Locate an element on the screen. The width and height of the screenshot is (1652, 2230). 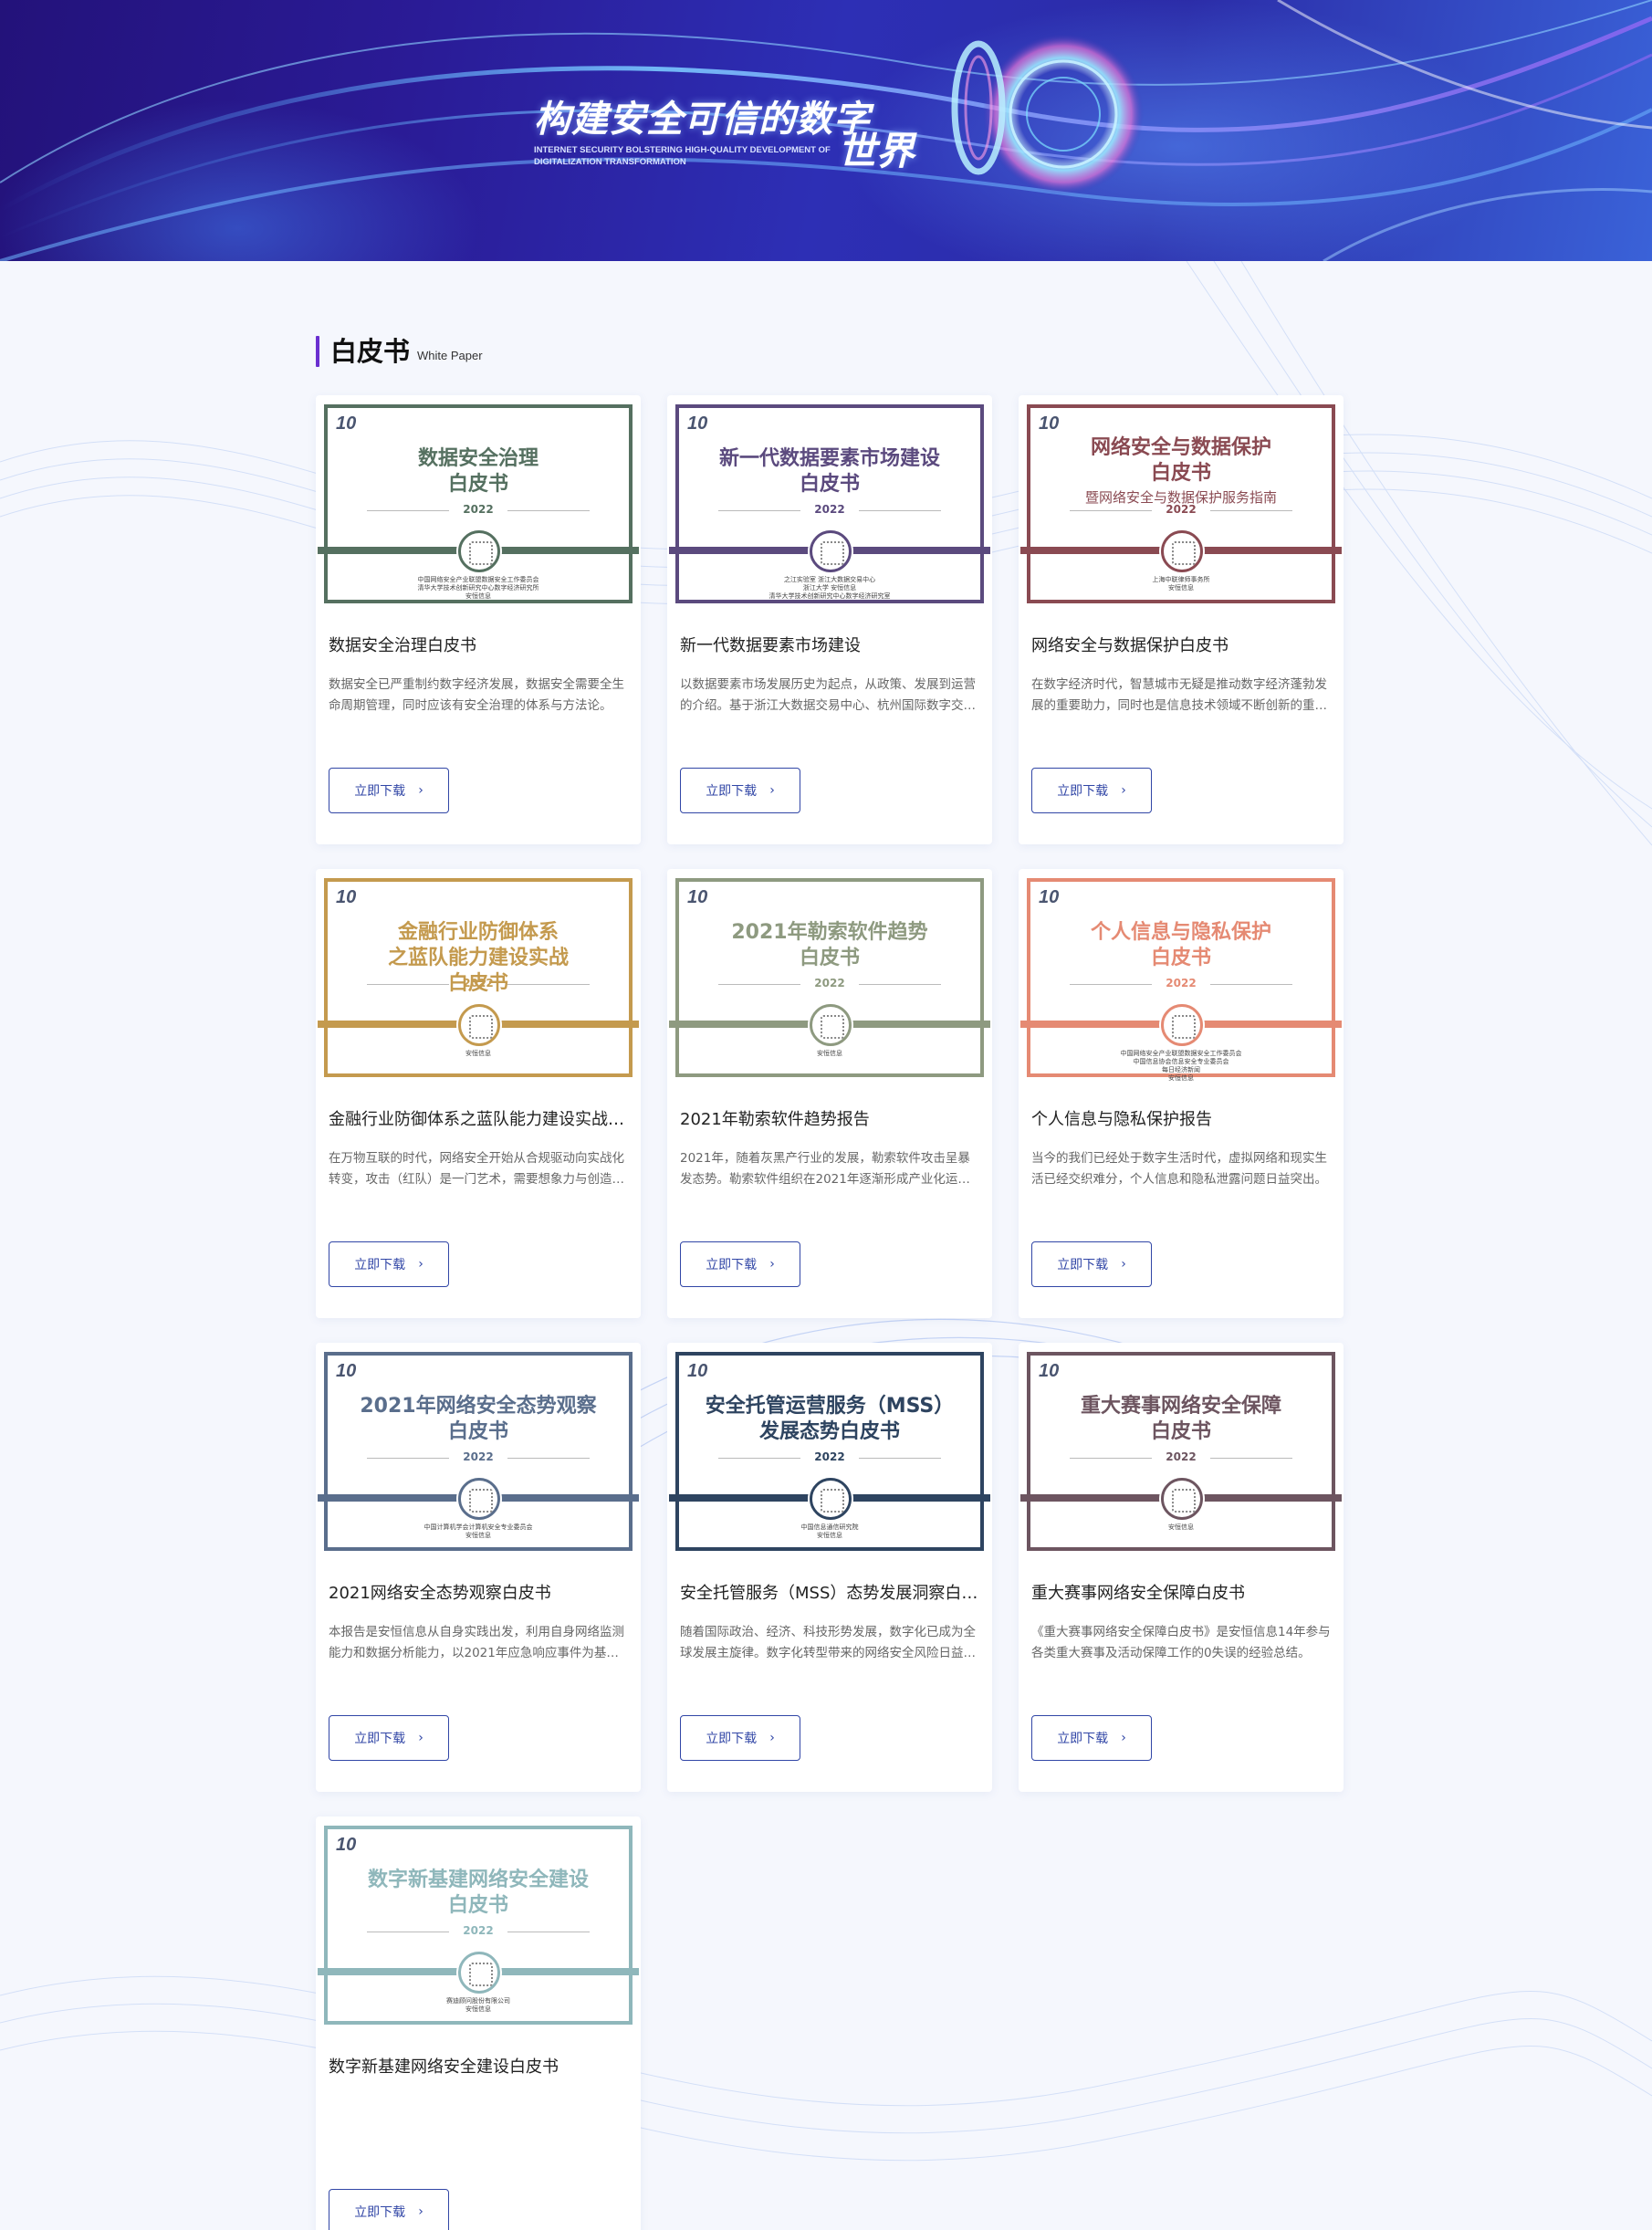
whitepaper-cover: 10 2021年勒索软件趋势 白皮书 2022 安恒信息 is located at coordinates (830, 978).